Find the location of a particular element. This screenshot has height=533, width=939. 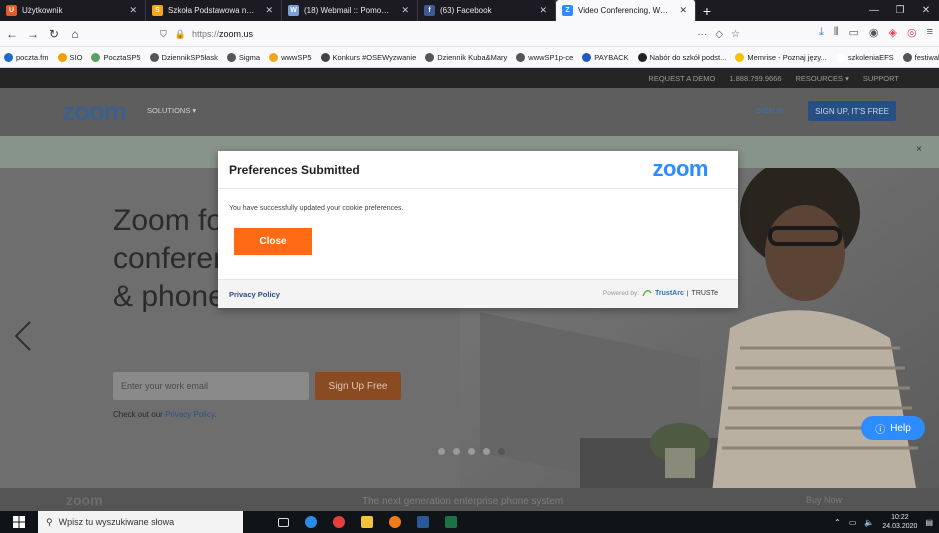

support-link: SUPPORT is located at coordinates (881, 78).